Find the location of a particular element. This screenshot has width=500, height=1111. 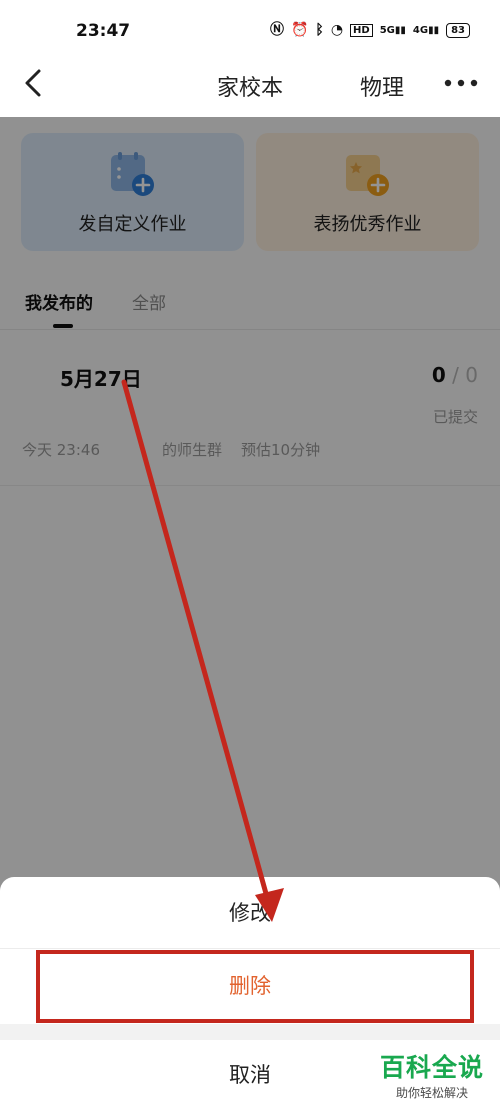

status-bar: 23:47 Ⓝ ⏰ ᛒ ◔ HD 5G▮▮ 4G▮▮ 83 is located at coordinates (250, 30).